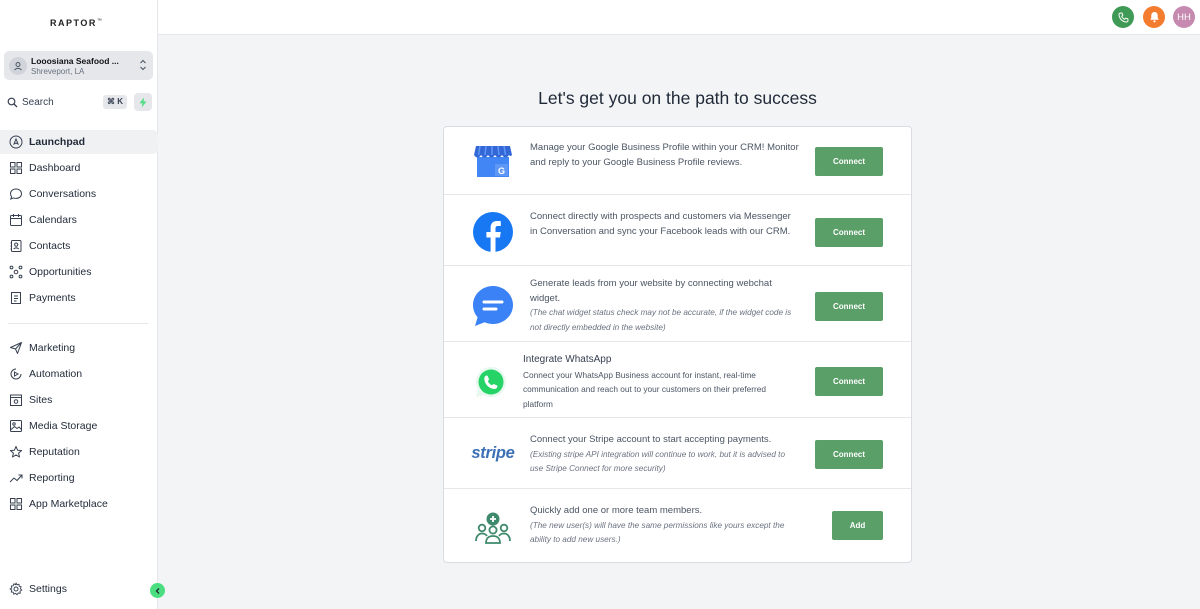  Describe the element at coordinates (38, 102) in the screenshot. I see `search-label: Search` at that location.